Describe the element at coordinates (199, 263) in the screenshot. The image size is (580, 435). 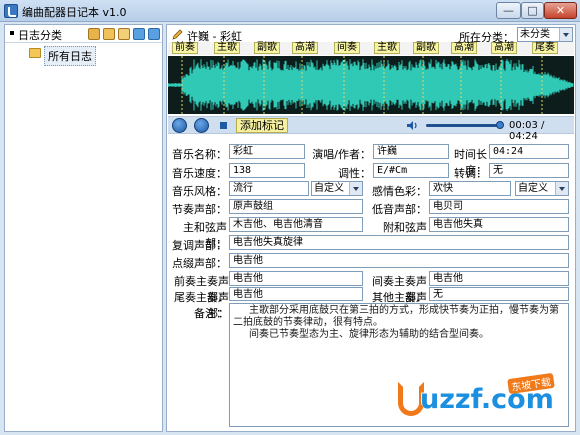
I see `accent-label: 点缀声部：` at that location.